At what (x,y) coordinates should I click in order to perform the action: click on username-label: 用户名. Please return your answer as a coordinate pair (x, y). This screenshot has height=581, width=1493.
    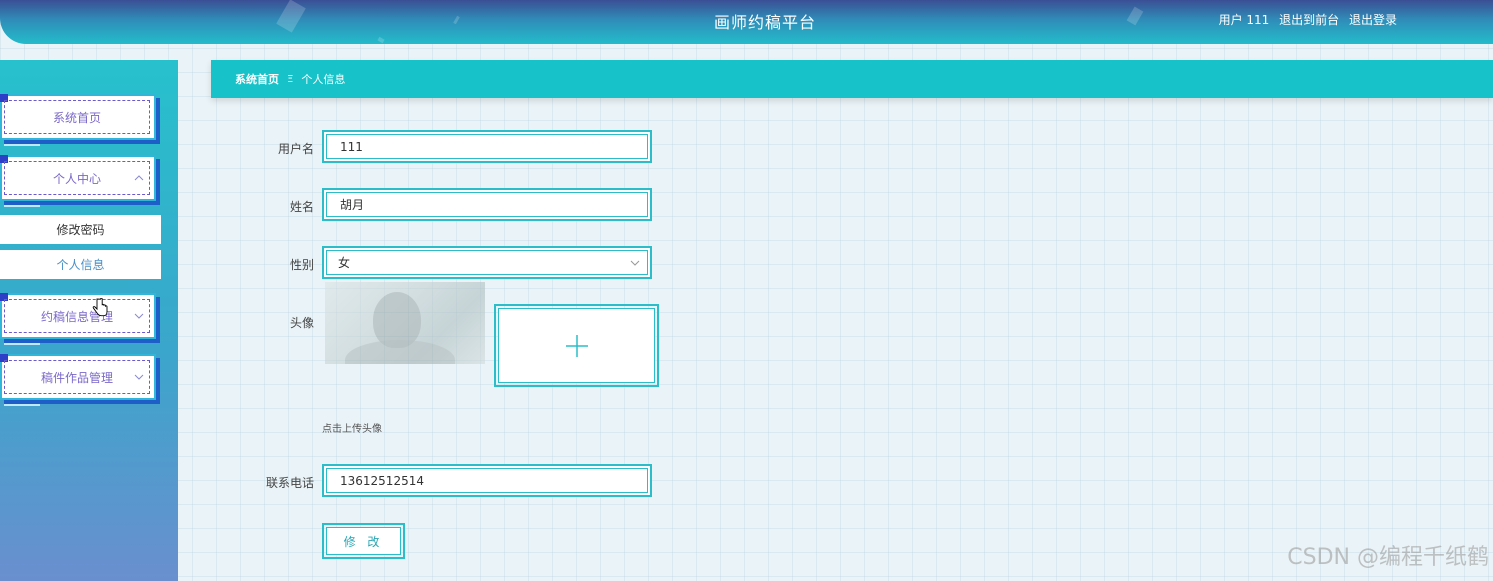
    Looking at the image, I should click on (295, 149).